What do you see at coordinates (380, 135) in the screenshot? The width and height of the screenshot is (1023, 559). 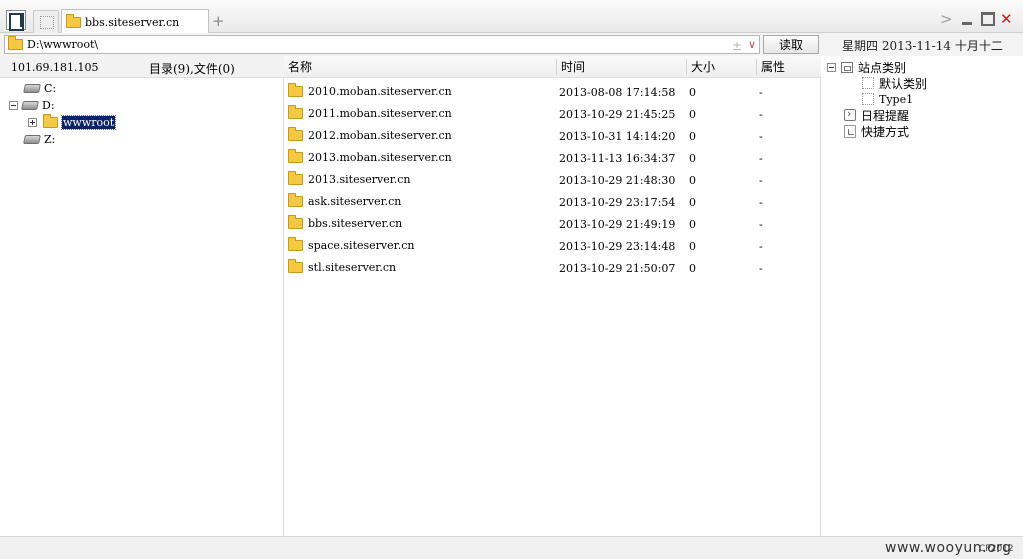 I see `file-name: 2012.moban.siteserver.cn` at bounding box center [380, 135].